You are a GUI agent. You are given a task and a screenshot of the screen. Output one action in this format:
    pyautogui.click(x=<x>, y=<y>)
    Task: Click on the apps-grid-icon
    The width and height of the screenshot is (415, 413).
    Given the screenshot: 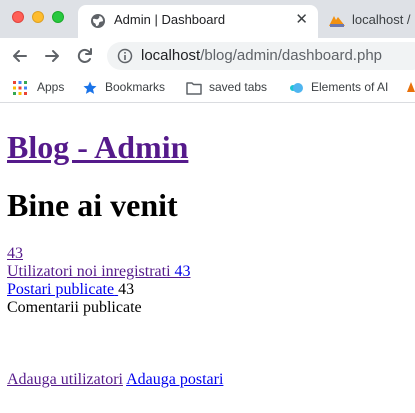 What is the action you would take?
    pyautogui.click(x=20, y=88)
    